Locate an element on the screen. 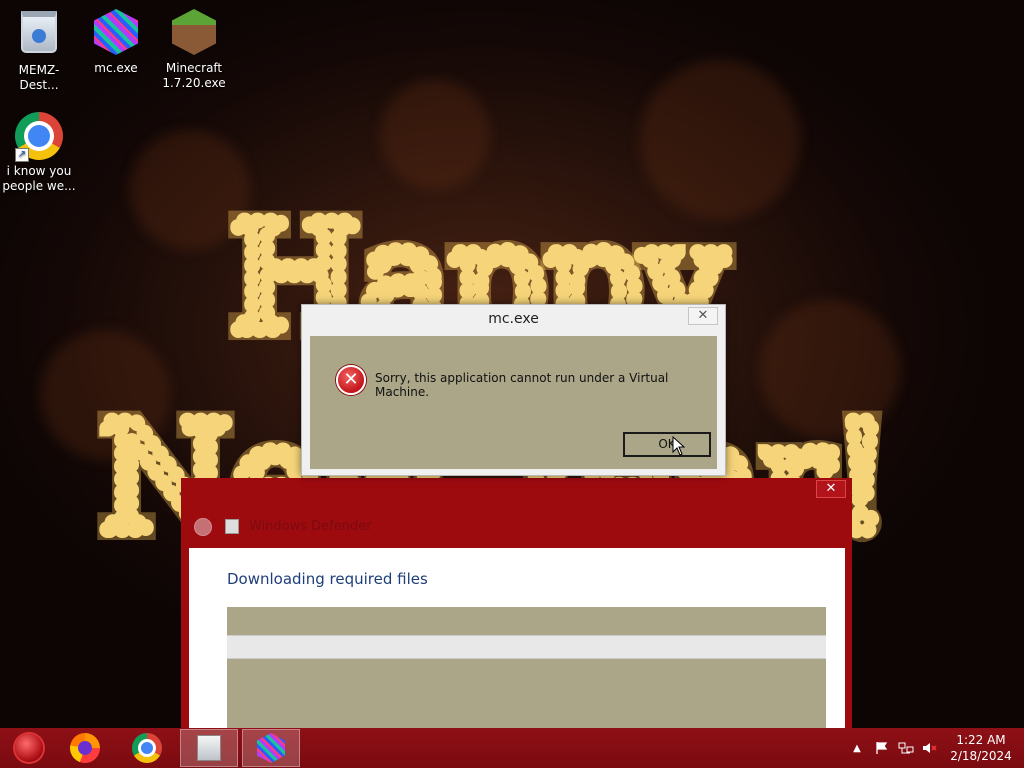 The width and height of the screenshot is (1024, 768). app-icon is located at coordinates (232, 526).